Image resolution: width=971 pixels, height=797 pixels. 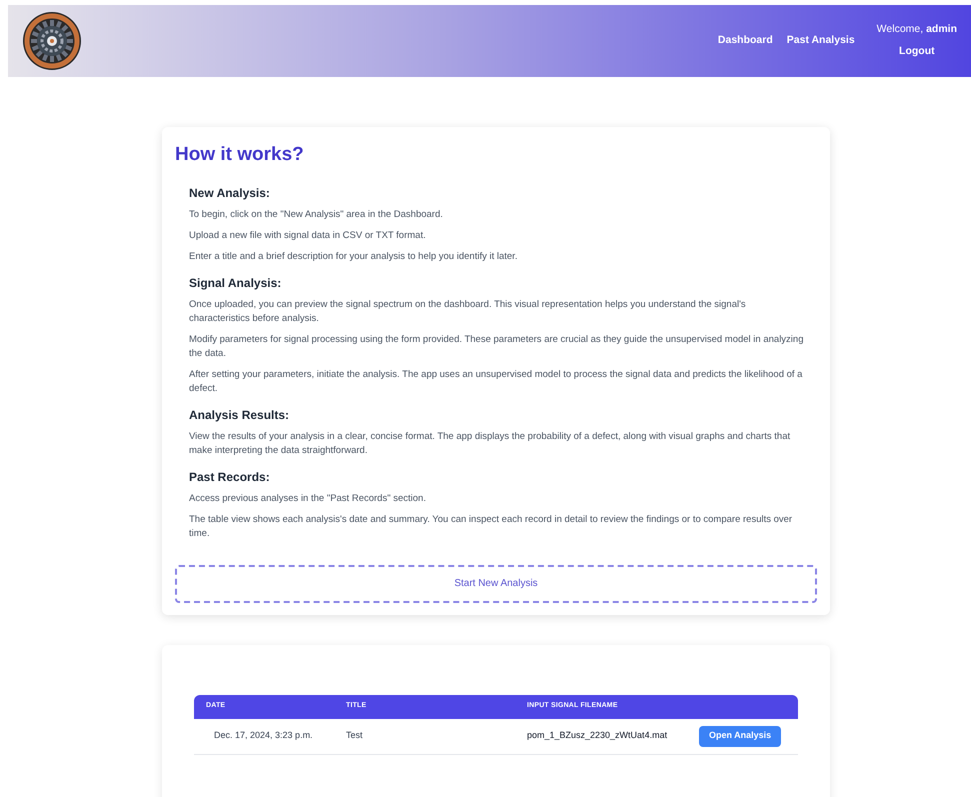 I want to click on logout-link: Logout, so click(x=917, y=52).